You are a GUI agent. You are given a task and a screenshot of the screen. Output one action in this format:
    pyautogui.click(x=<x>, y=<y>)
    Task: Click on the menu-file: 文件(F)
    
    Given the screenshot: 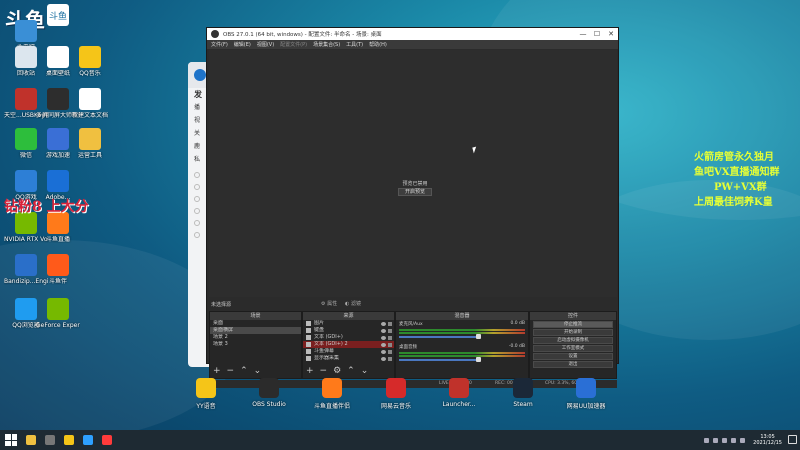 What is the action you would take?
    pyautogui.click(x=219, y=44)
    